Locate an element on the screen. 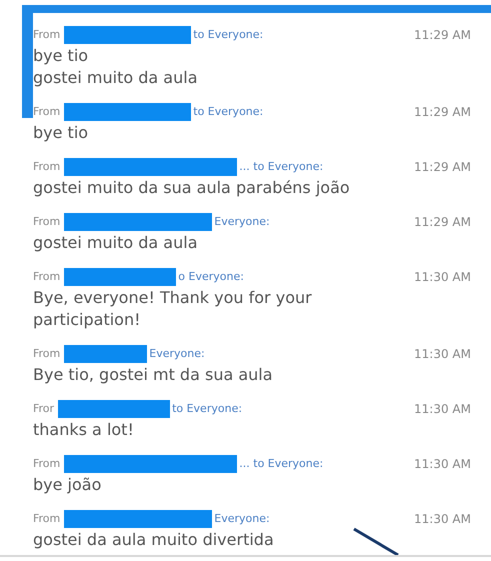  recipient-label: o Everyone: is located at coordinates (211, 276).